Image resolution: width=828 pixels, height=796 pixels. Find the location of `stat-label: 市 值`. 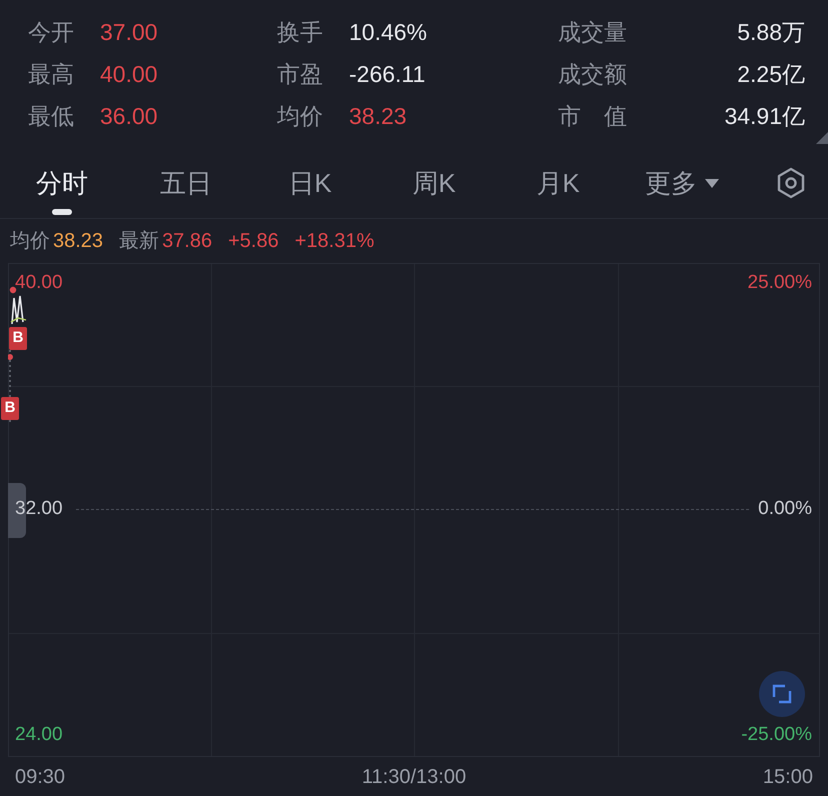

stat-label: 市 值 is located at coordinates (593, 116).